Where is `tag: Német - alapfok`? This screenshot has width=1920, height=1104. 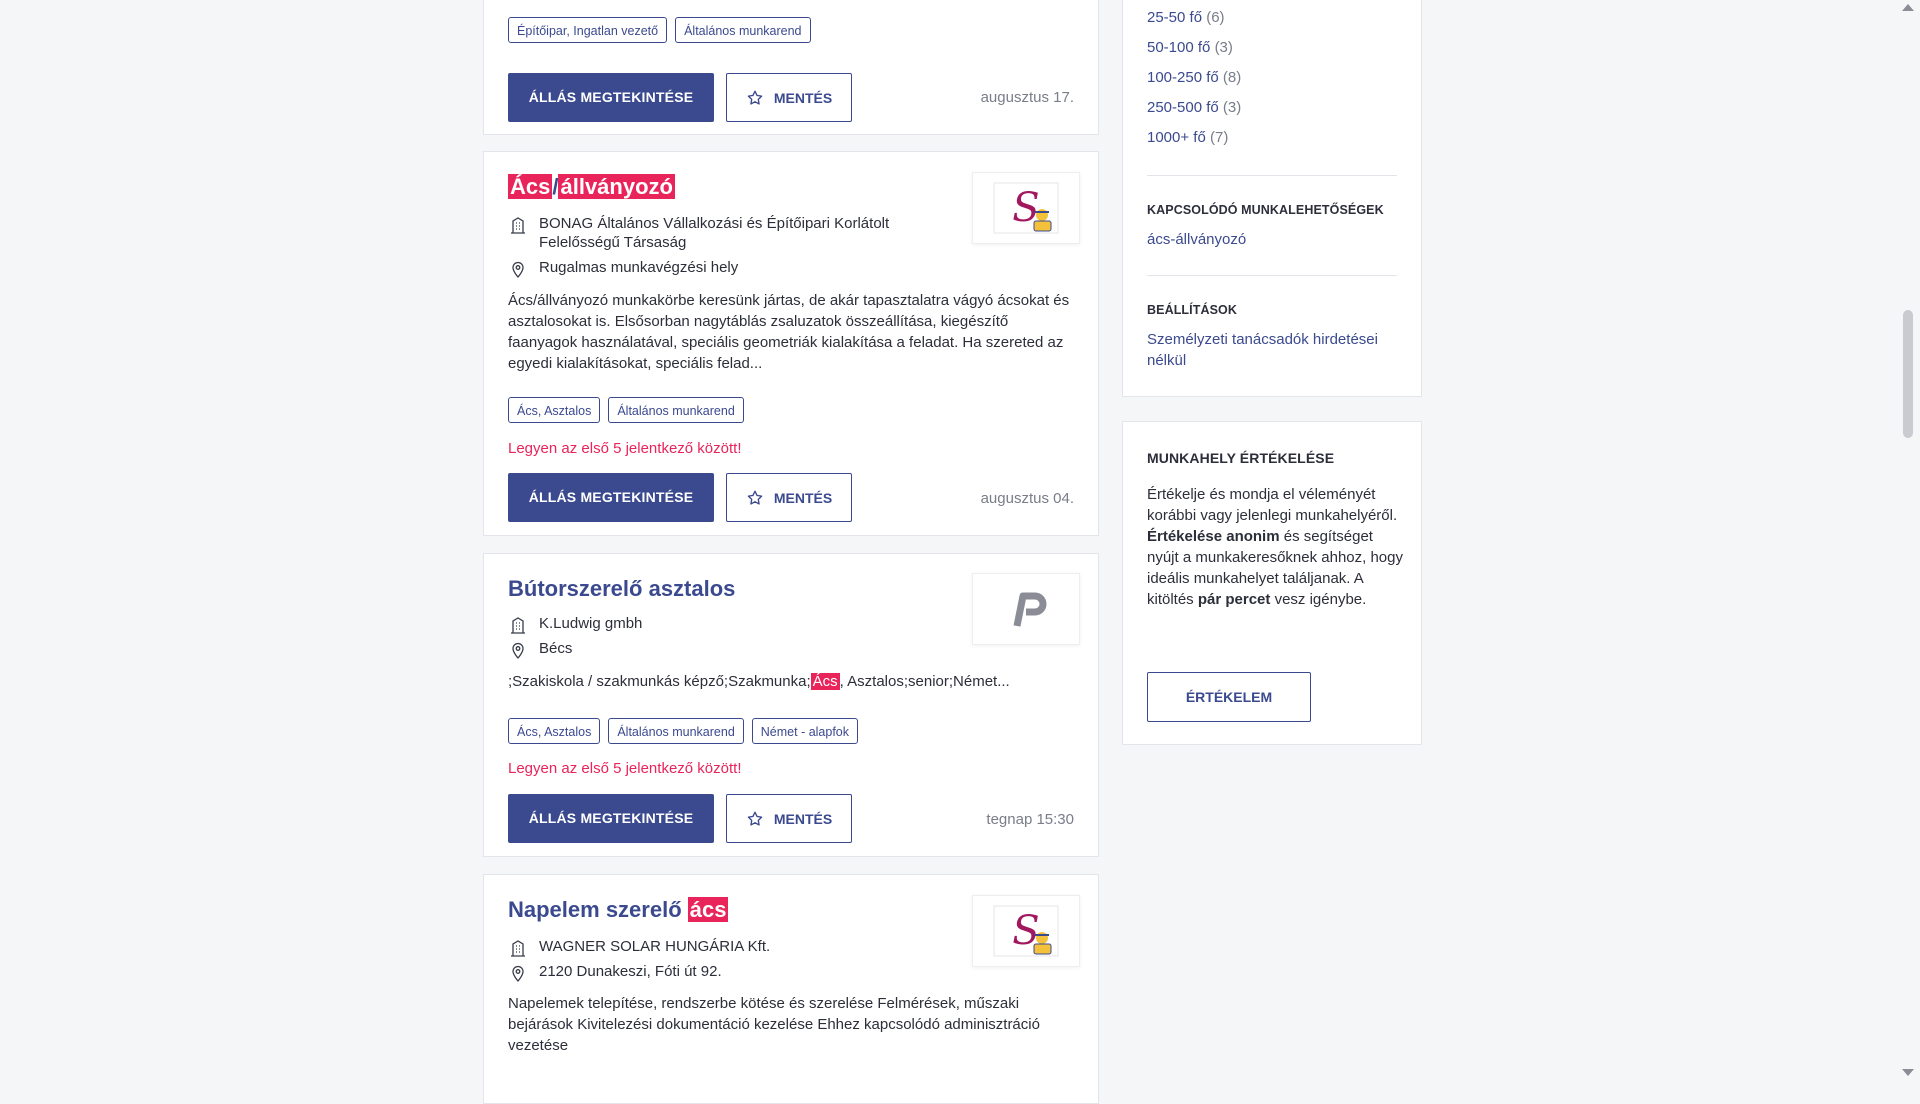 tag: Német - alapfok is located at coordinates (805, 731).